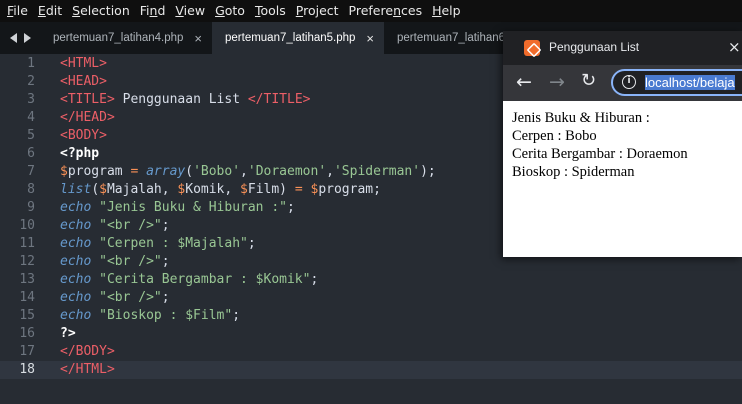  I want to click on code-token-php: ?>, so click(68, 333).